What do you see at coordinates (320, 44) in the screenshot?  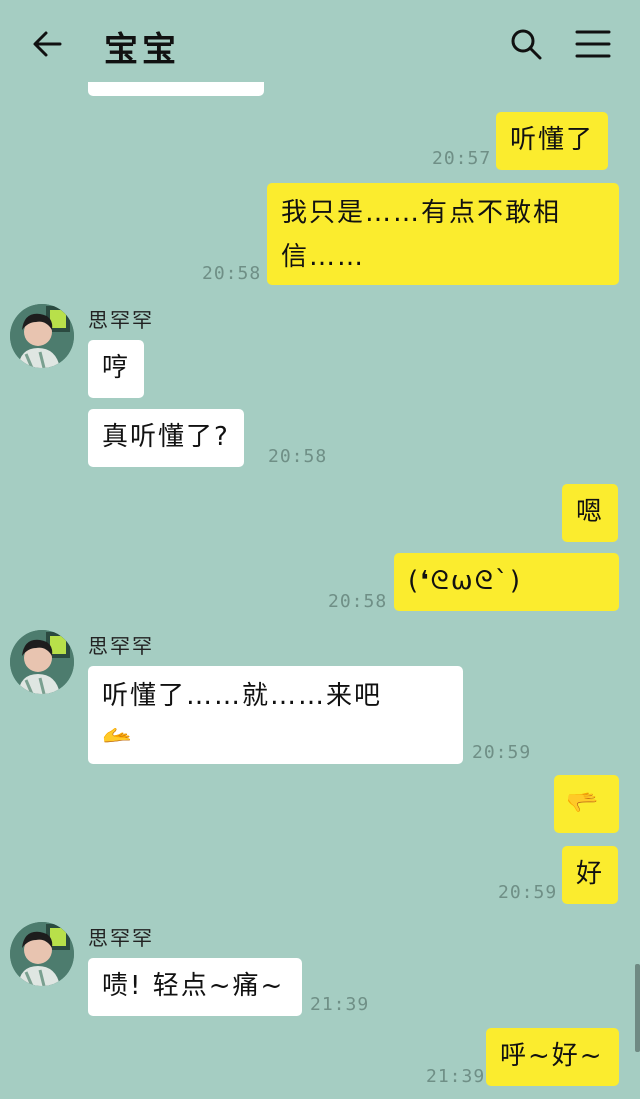 I see `chat-header: 宝宝` at bounding box center [320, 44].